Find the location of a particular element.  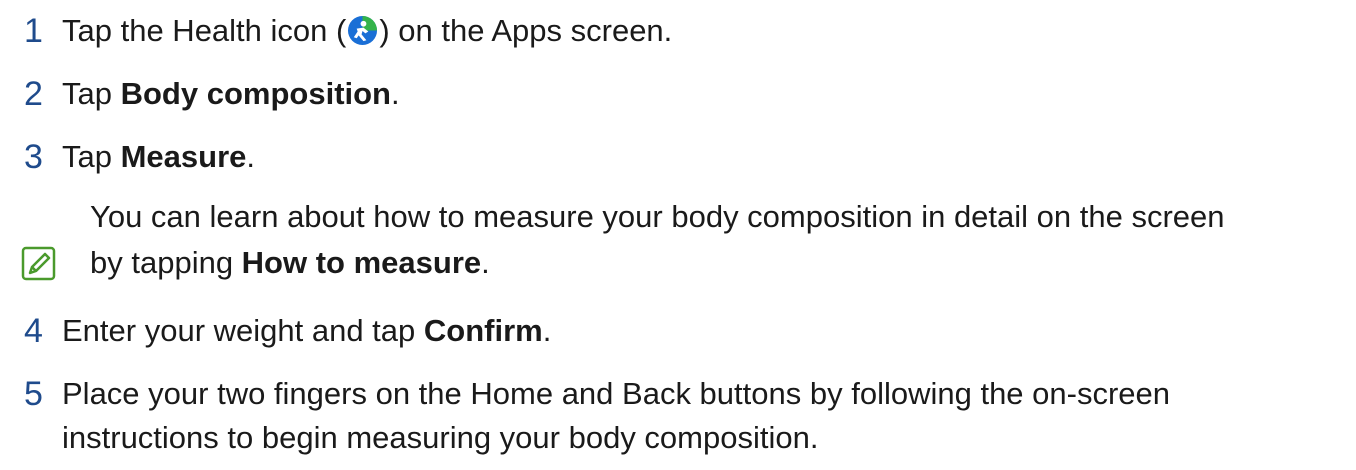

note-line-2: by tapping How to measure. is located at coordinates (290, 262).